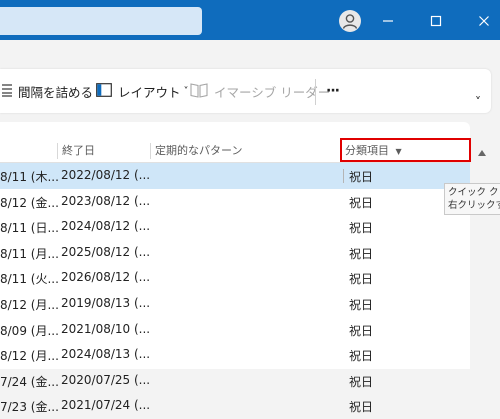  What do you see at coordinates (482, 149) in the screenshot?
I see `scroll-up-button` at bounding box center [482, 149].